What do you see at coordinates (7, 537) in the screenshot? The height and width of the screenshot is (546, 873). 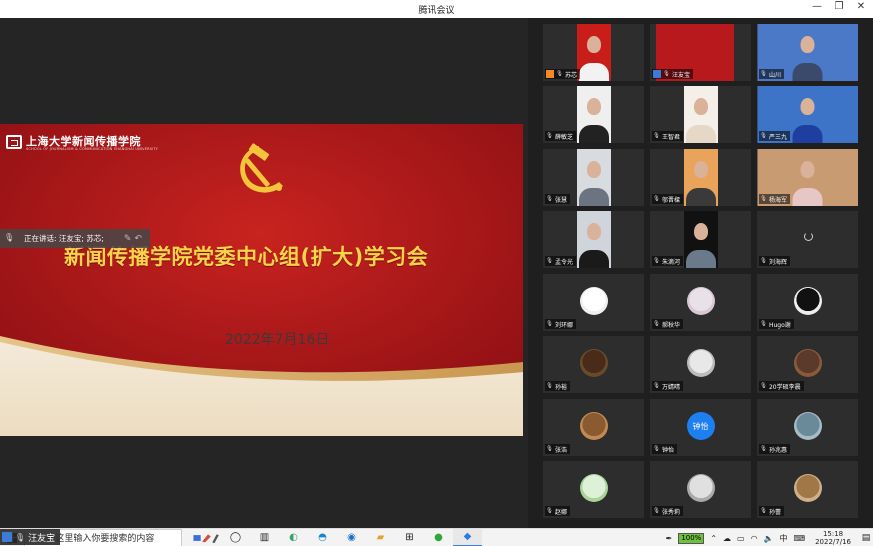 I see `user-icon` at bounding box center [7, 537].